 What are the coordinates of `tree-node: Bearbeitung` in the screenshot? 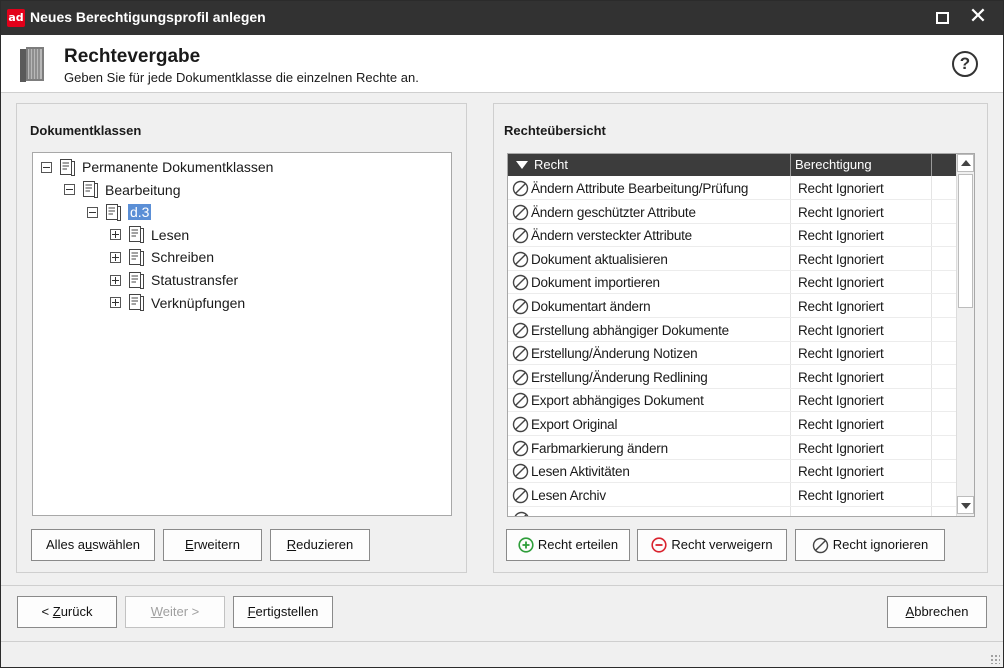 It's located at (122, 190).